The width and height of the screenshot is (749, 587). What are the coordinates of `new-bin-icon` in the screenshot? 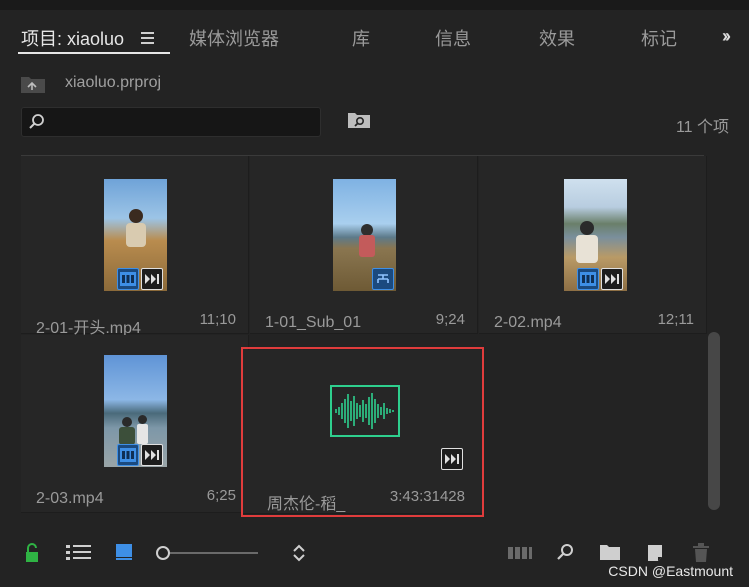 It's located at (610, 552).